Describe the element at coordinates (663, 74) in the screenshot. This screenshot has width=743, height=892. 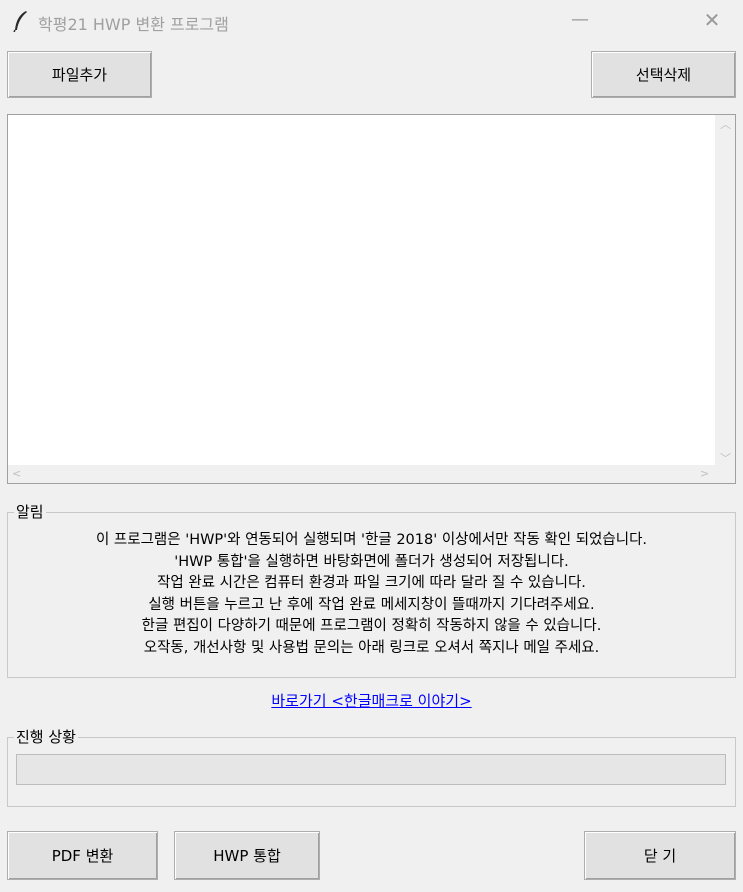
I see `delete-selected-button: 선택삭제` at that location.